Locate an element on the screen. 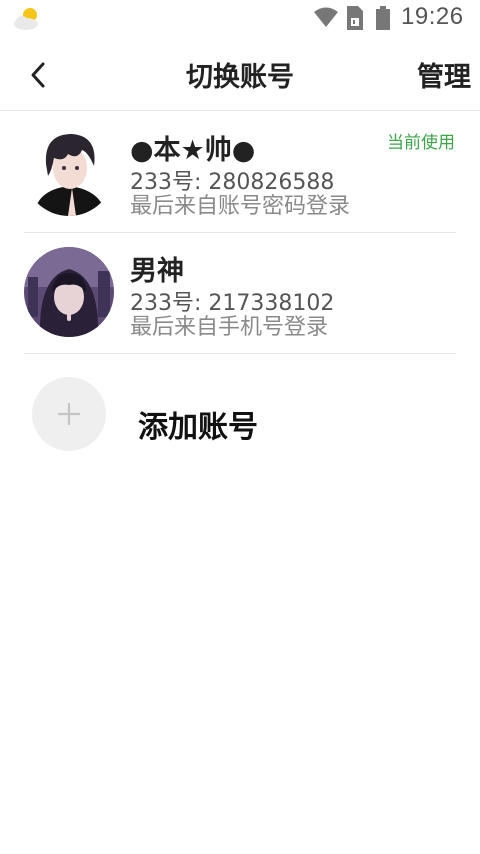 This screenshot has width=480, height=854. status-bar: 19:26 is located at coordinates (240, 19).